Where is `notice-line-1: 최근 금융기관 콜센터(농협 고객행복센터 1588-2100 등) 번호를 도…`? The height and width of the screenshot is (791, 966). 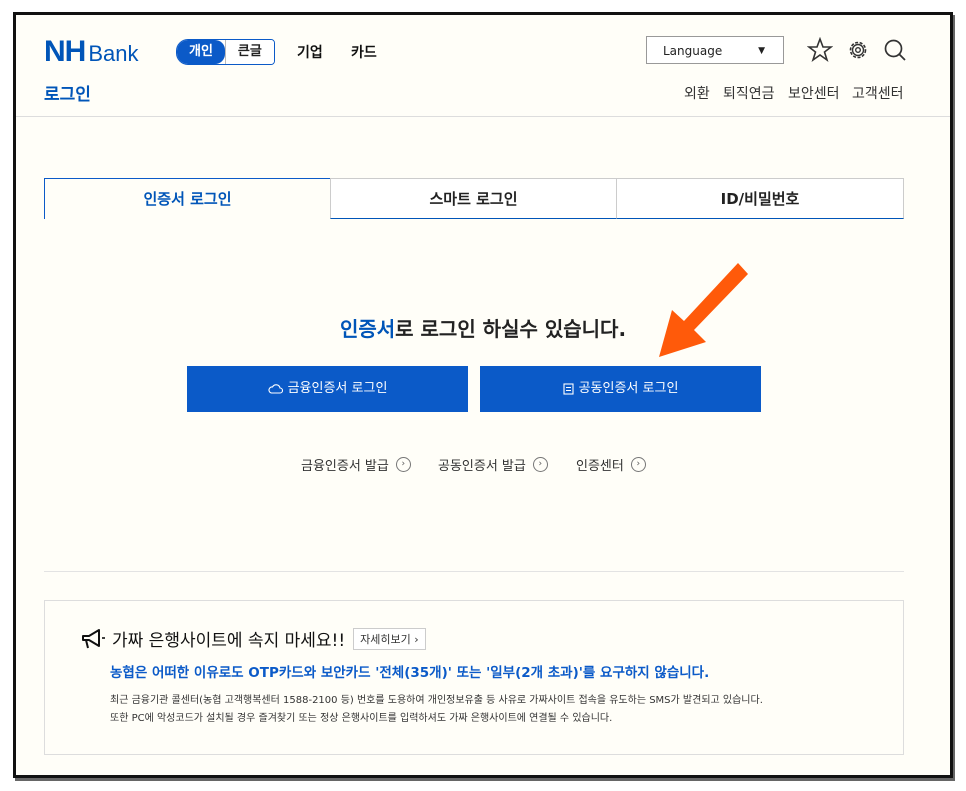 notice-line-1: 최근 금융기관 콜센터(농협 고객행복센터 1588-2100 등) 번호를 도… is located at coordinates (436, 700).